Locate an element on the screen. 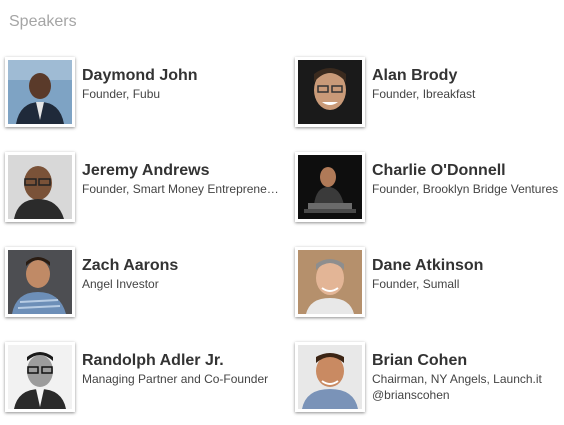  section-title: Speakers is located at coordinates (43, 21).